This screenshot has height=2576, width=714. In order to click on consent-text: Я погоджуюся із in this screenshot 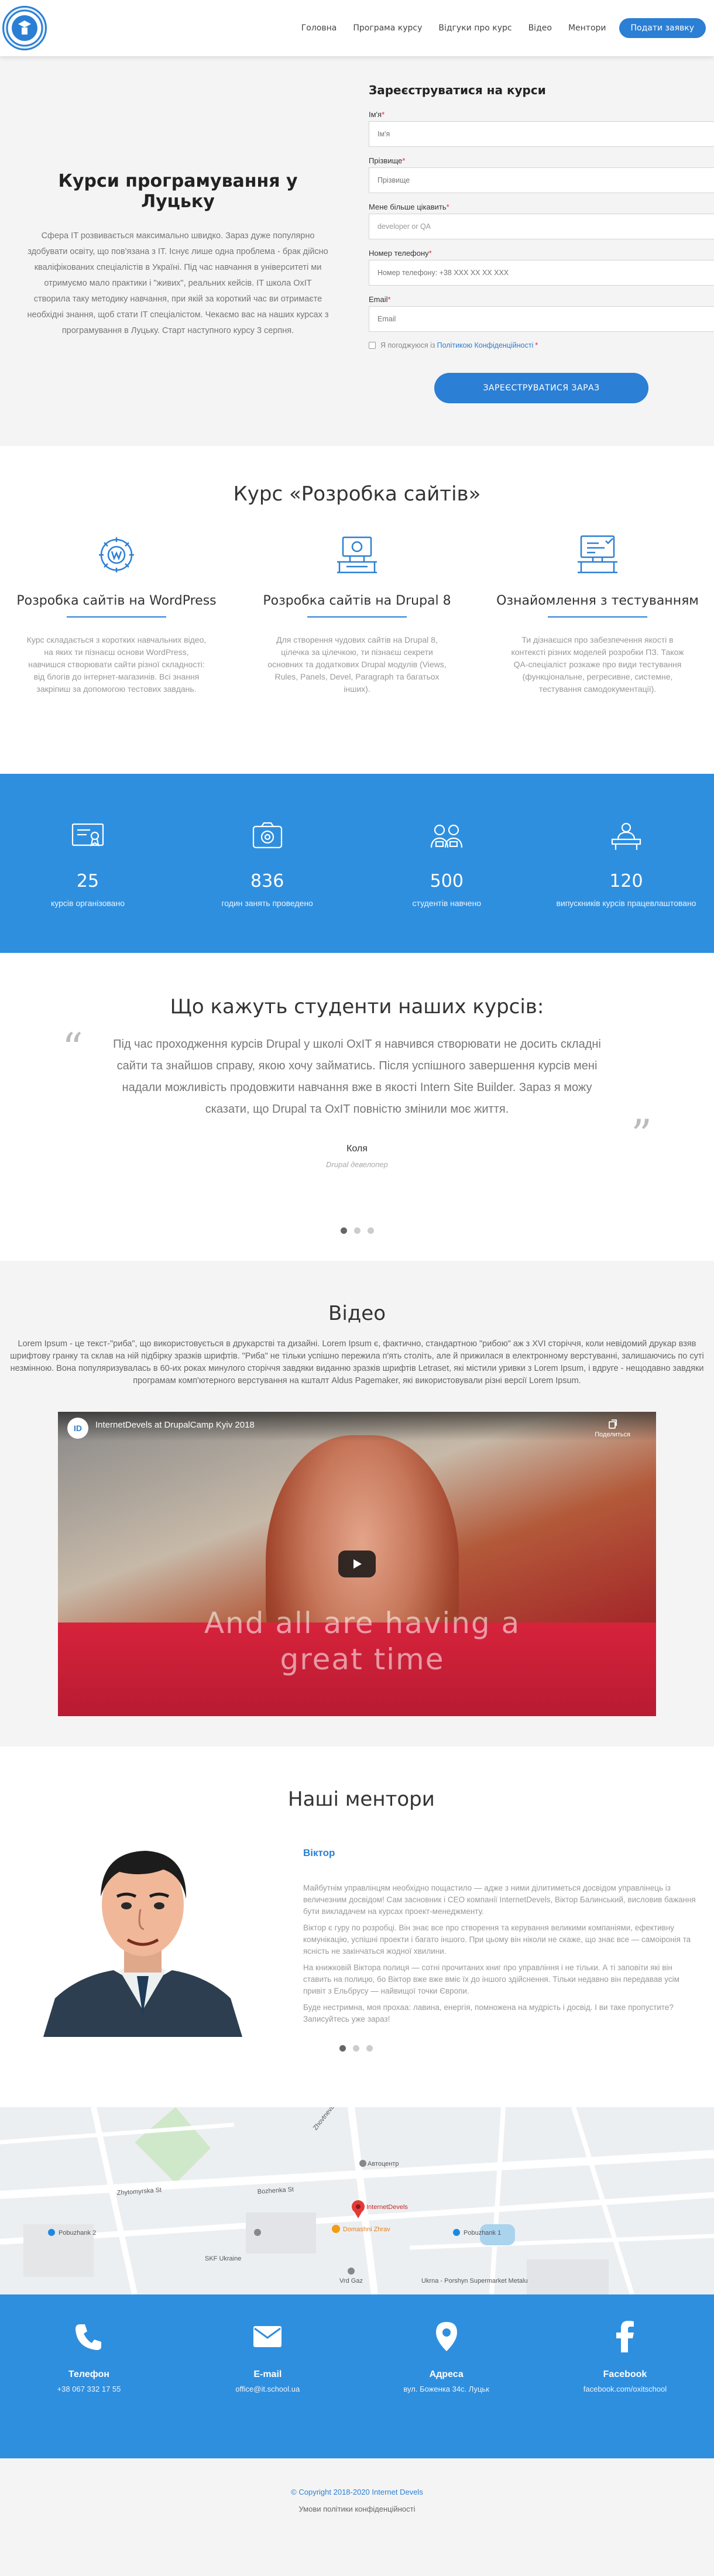, I will do `click(407, 345)`.